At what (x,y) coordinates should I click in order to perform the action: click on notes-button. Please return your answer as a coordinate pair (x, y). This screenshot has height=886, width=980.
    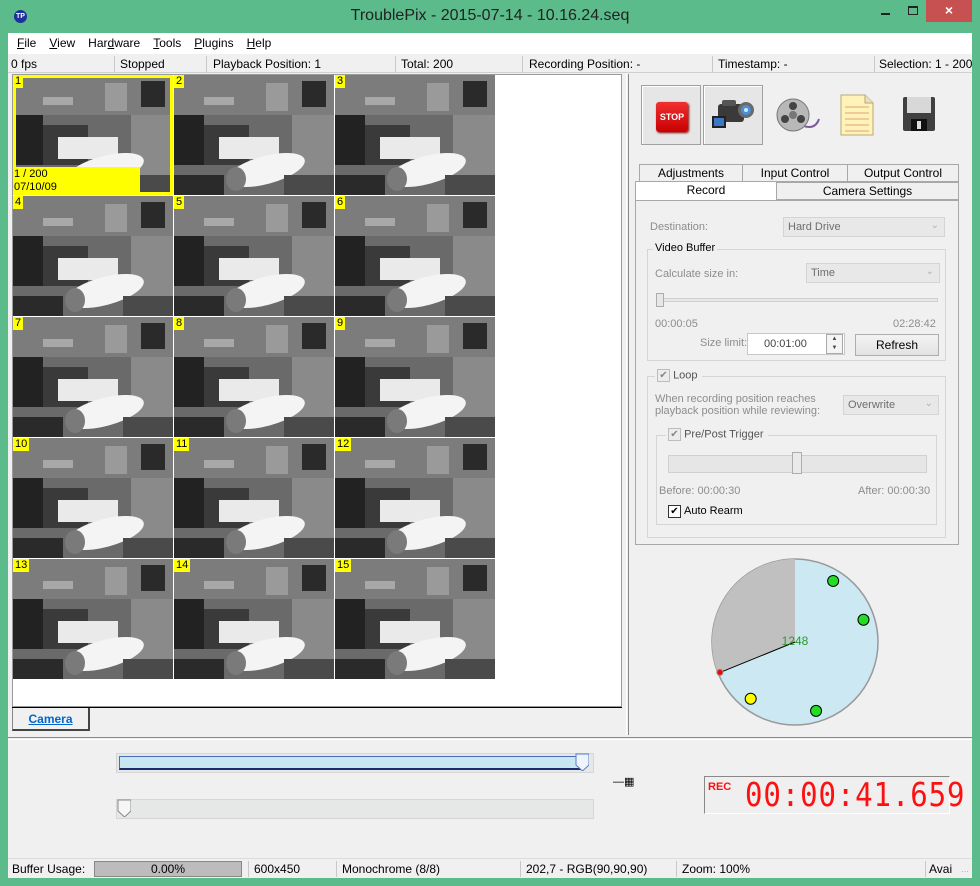
    Looking at the image, I should click on (857, 115).